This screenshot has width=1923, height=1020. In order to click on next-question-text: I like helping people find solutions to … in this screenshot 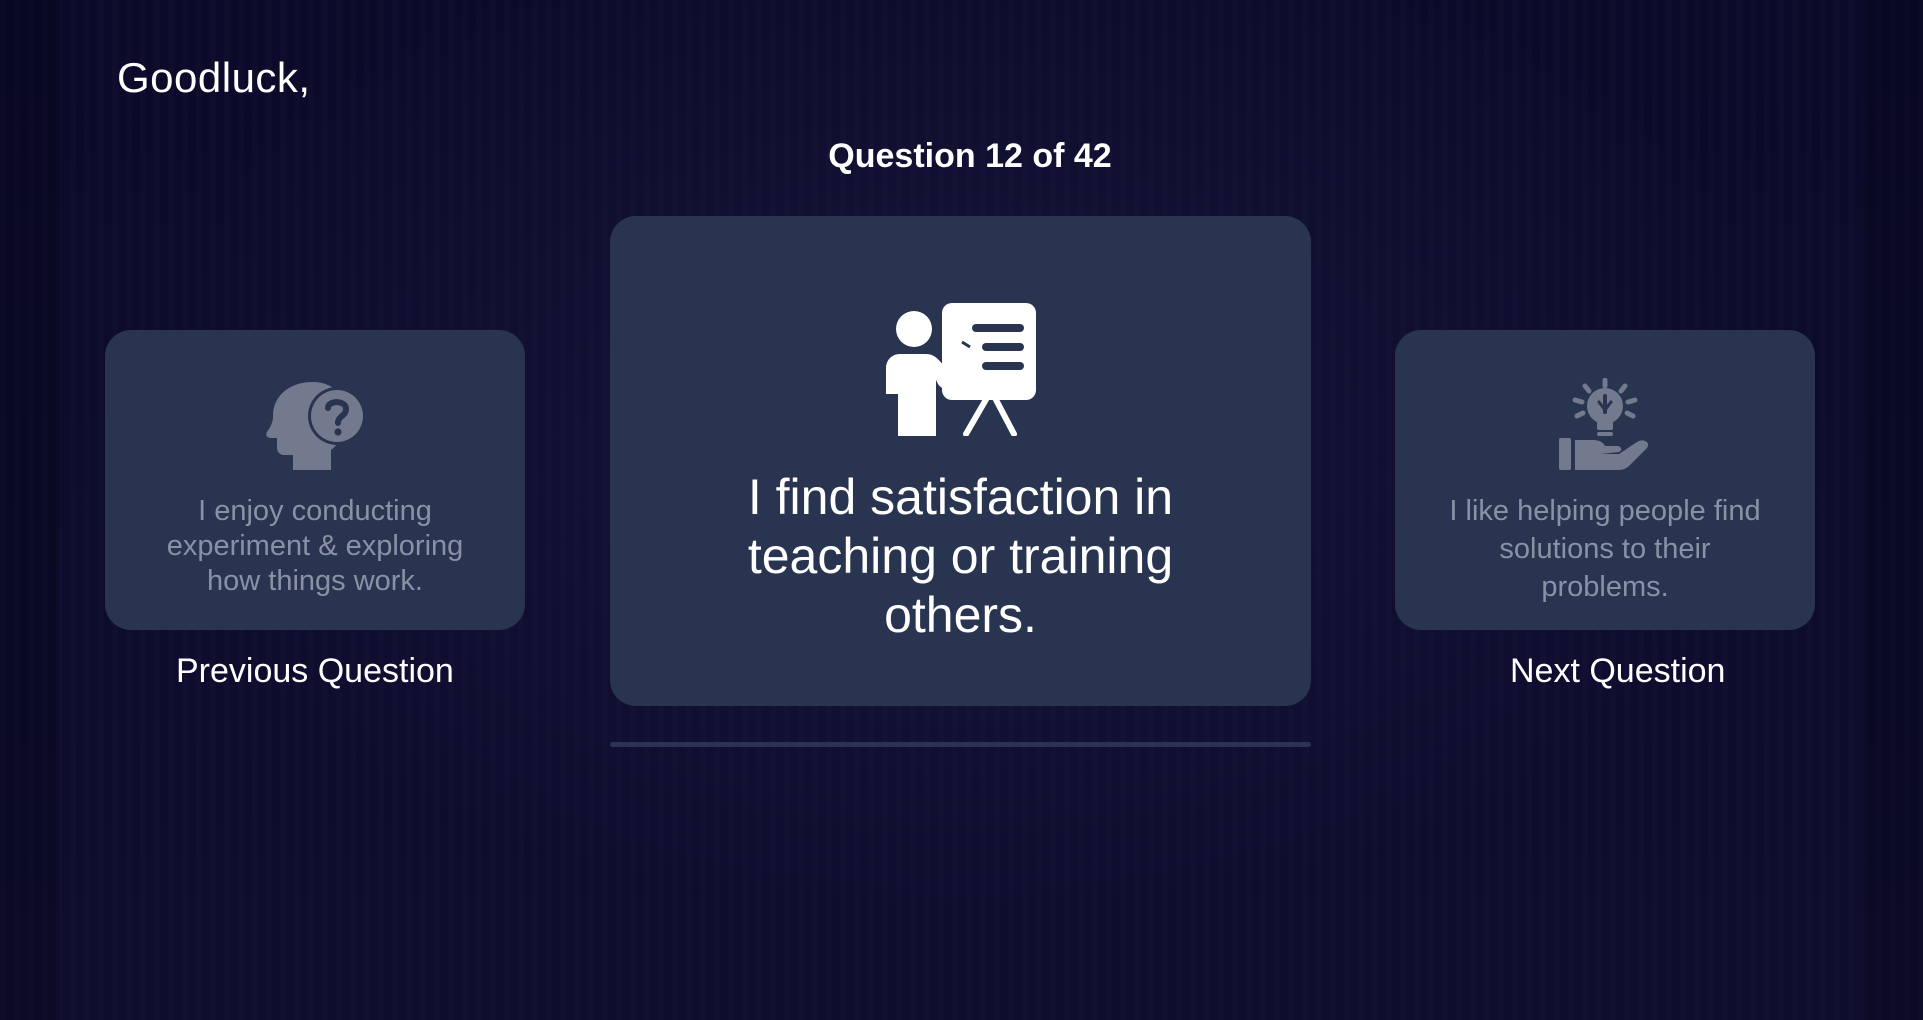, I will do `click(1605, 549)`.